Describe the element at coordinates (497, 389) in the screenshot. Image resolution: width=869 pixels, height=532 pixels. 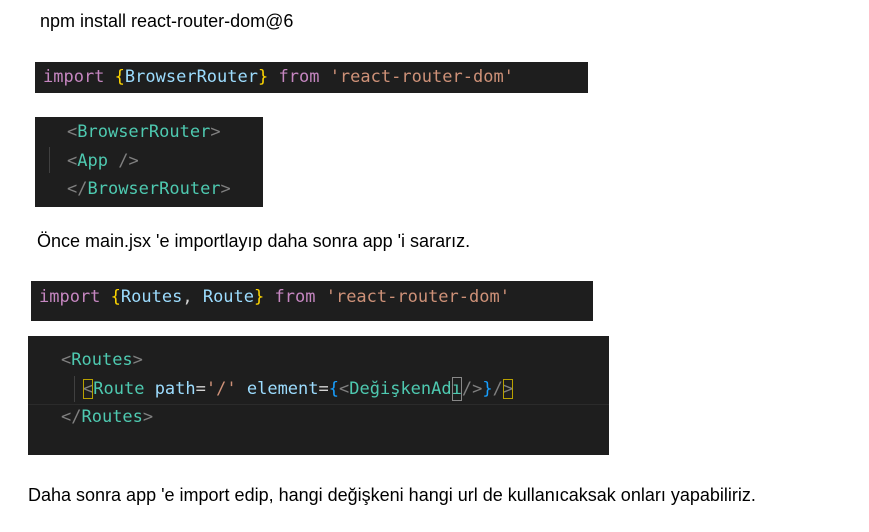
I see `self-close-slash: /` at that location.